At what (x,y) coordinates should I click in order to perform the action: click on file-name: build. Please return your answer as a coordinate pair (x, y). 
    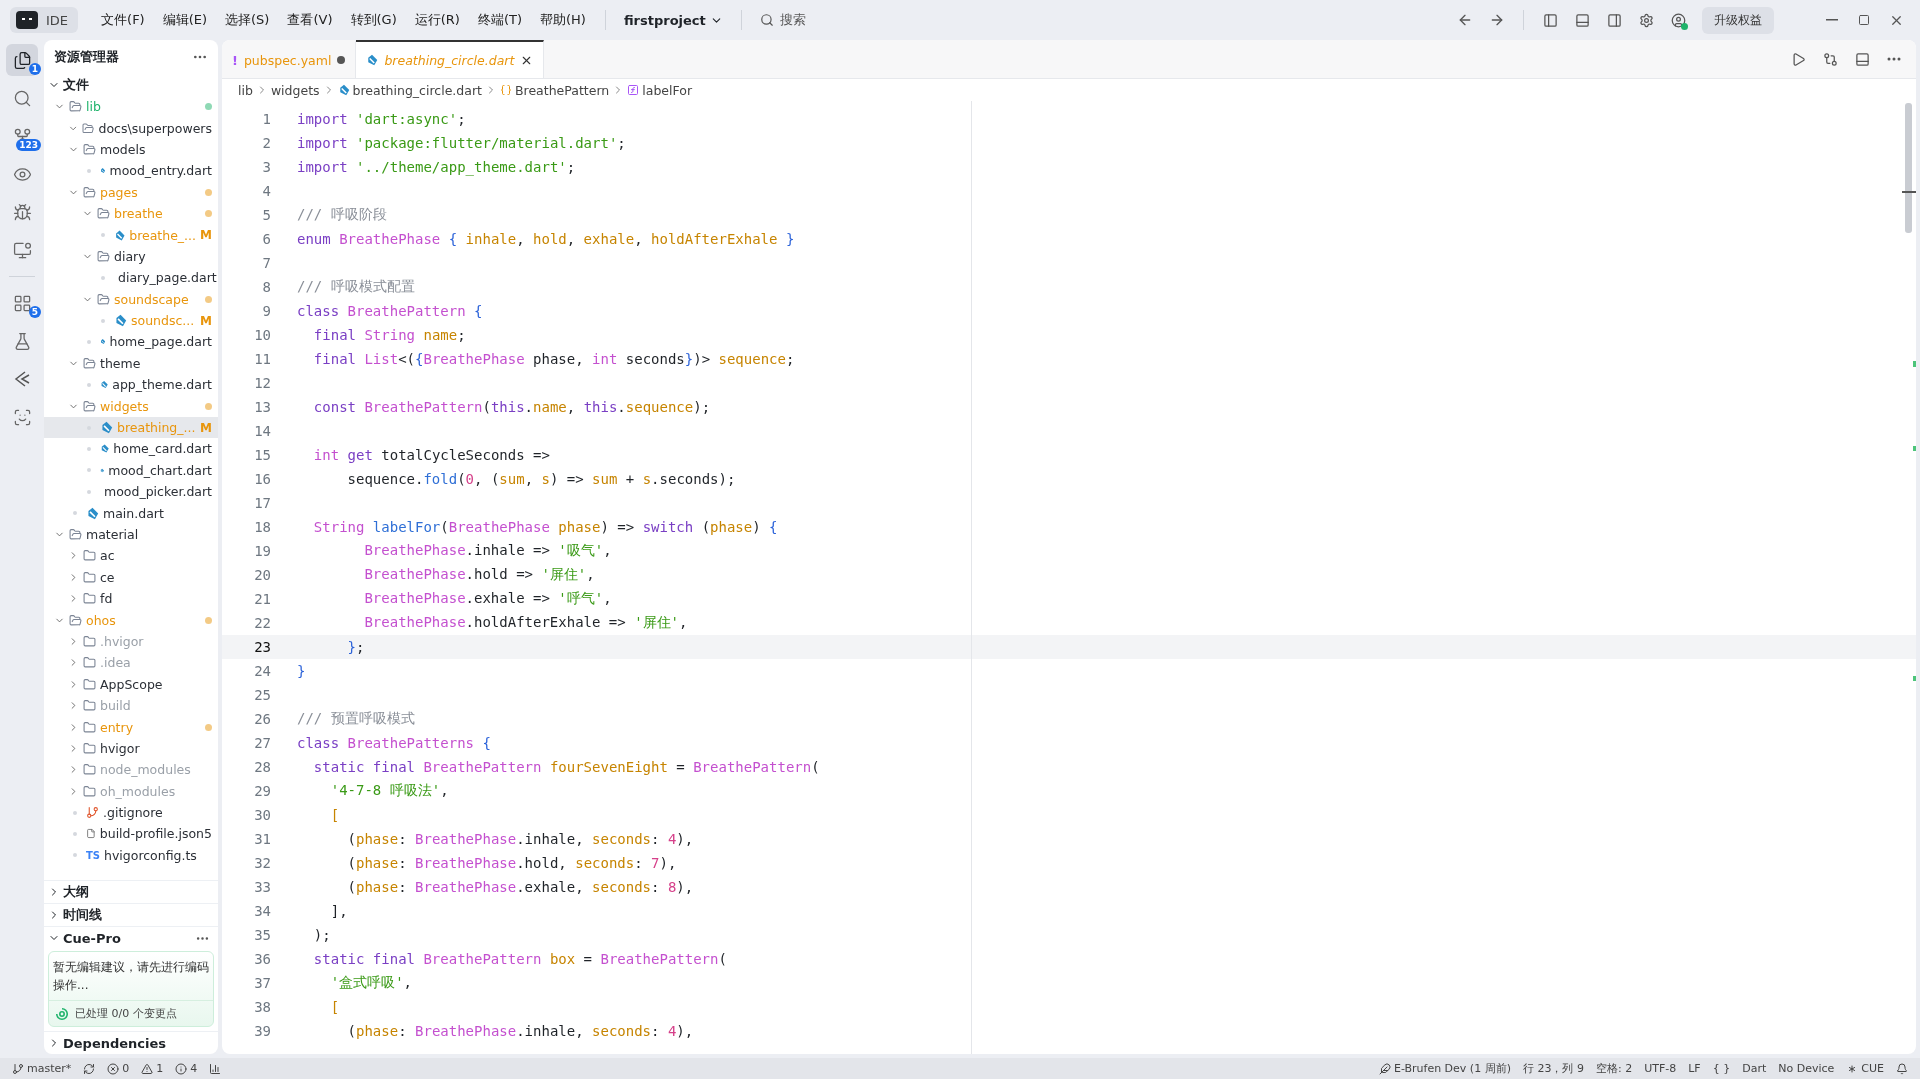
    Looking at the image, I should click on (116, 706).